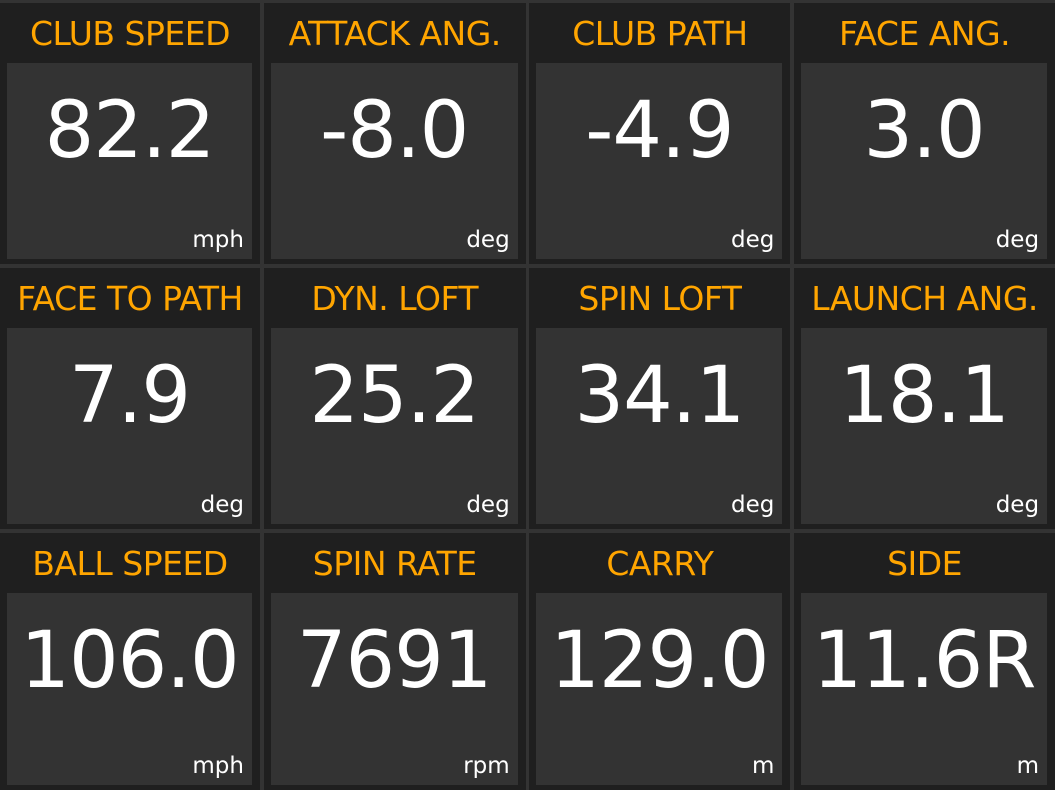 The height and width of the screenshot is (790, 1055). I want to click on metric-value: 129.0, so click(659, 661).